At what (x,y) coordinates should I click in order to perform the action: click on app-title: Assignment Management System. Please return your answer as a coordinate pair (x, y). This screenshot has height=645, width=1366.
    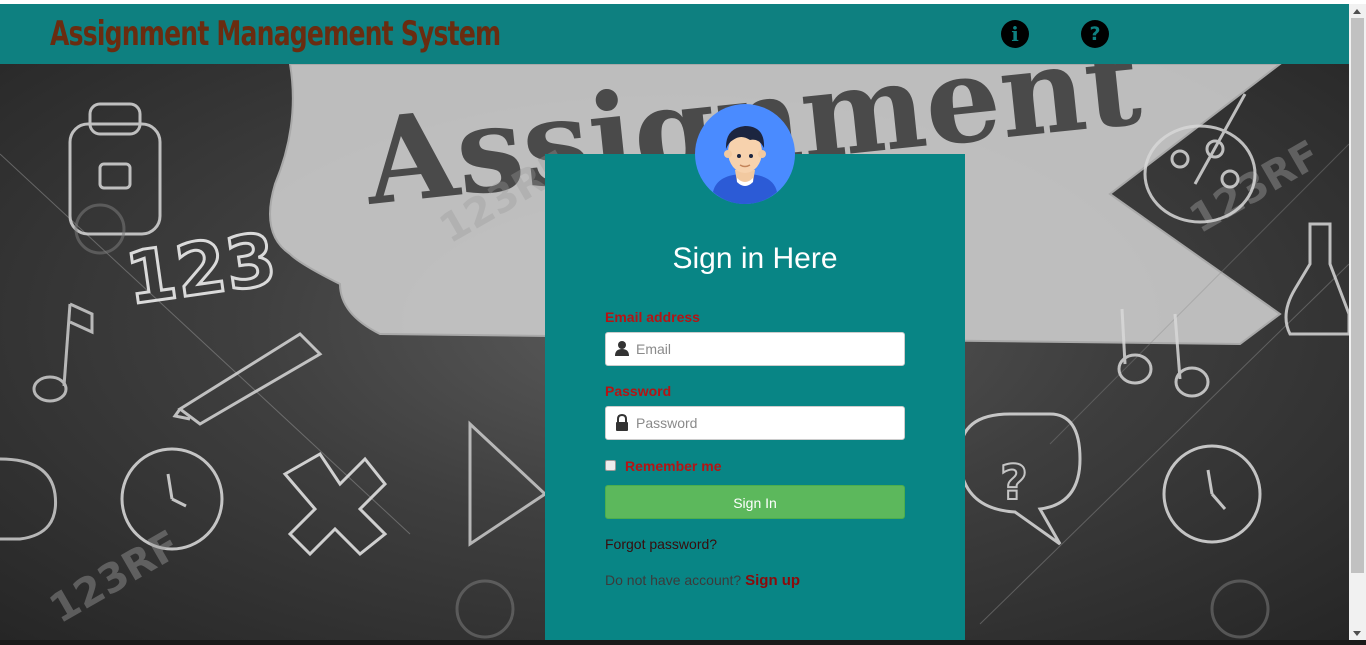
    Looking at the image, I should click on (275, 34).